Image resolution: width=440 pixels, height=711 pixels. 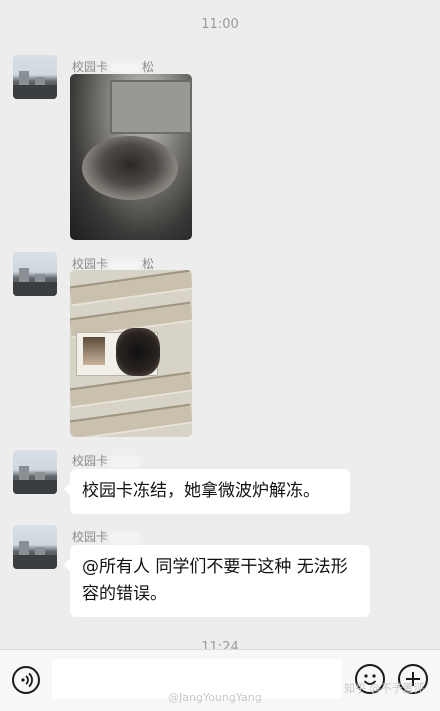 I want to click on zhihu-watermark: 知乎 @不予置评, so click(x=384, y=688).